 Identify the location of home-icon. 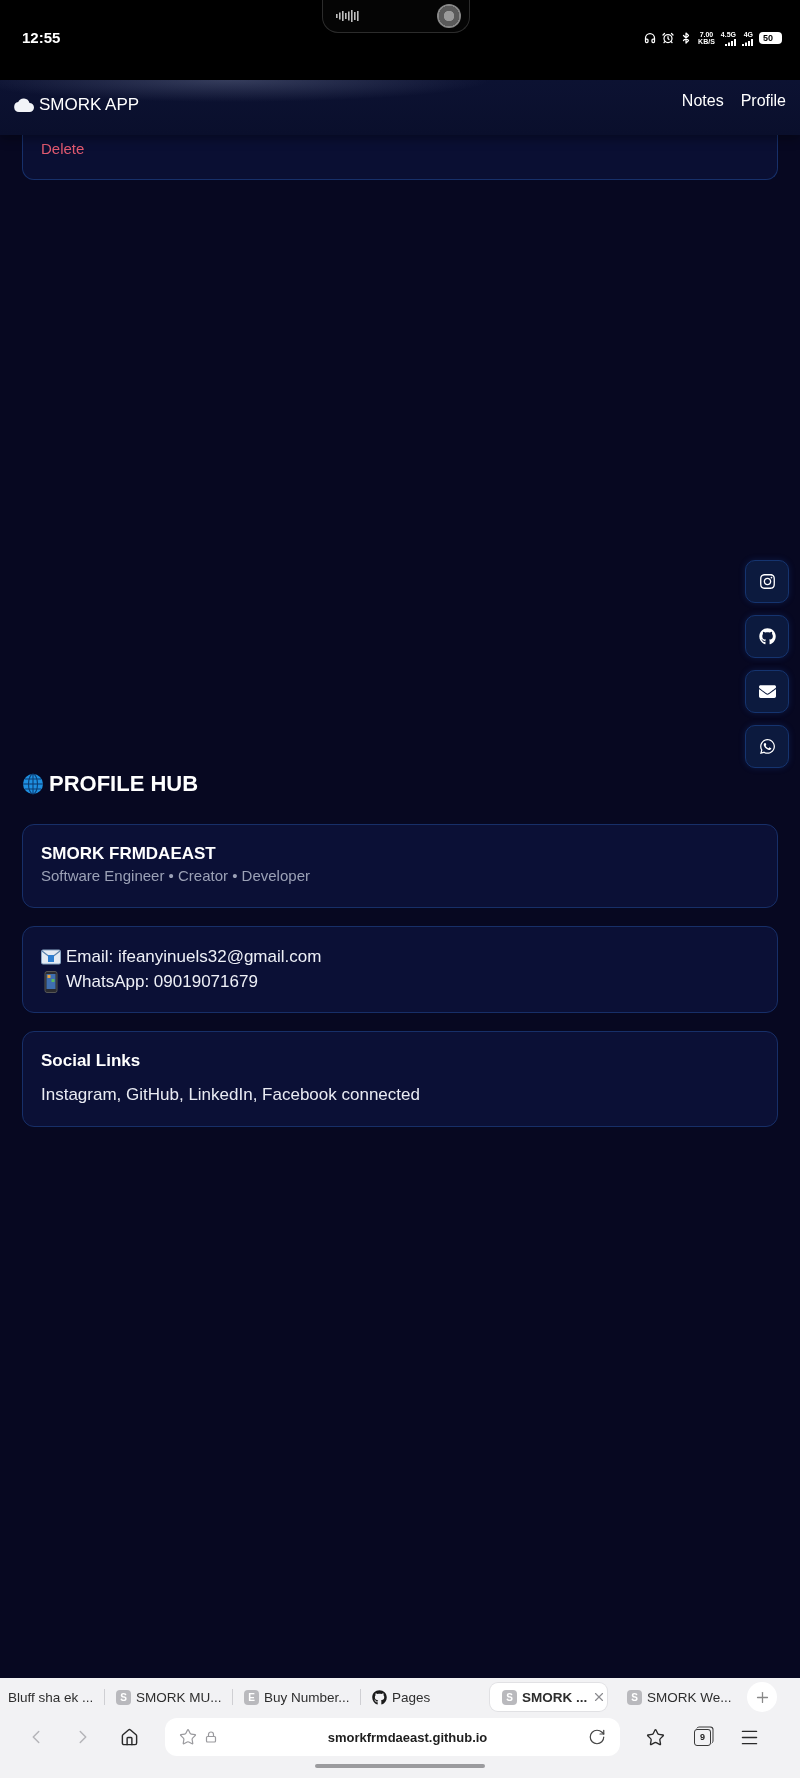
(129, 1737).